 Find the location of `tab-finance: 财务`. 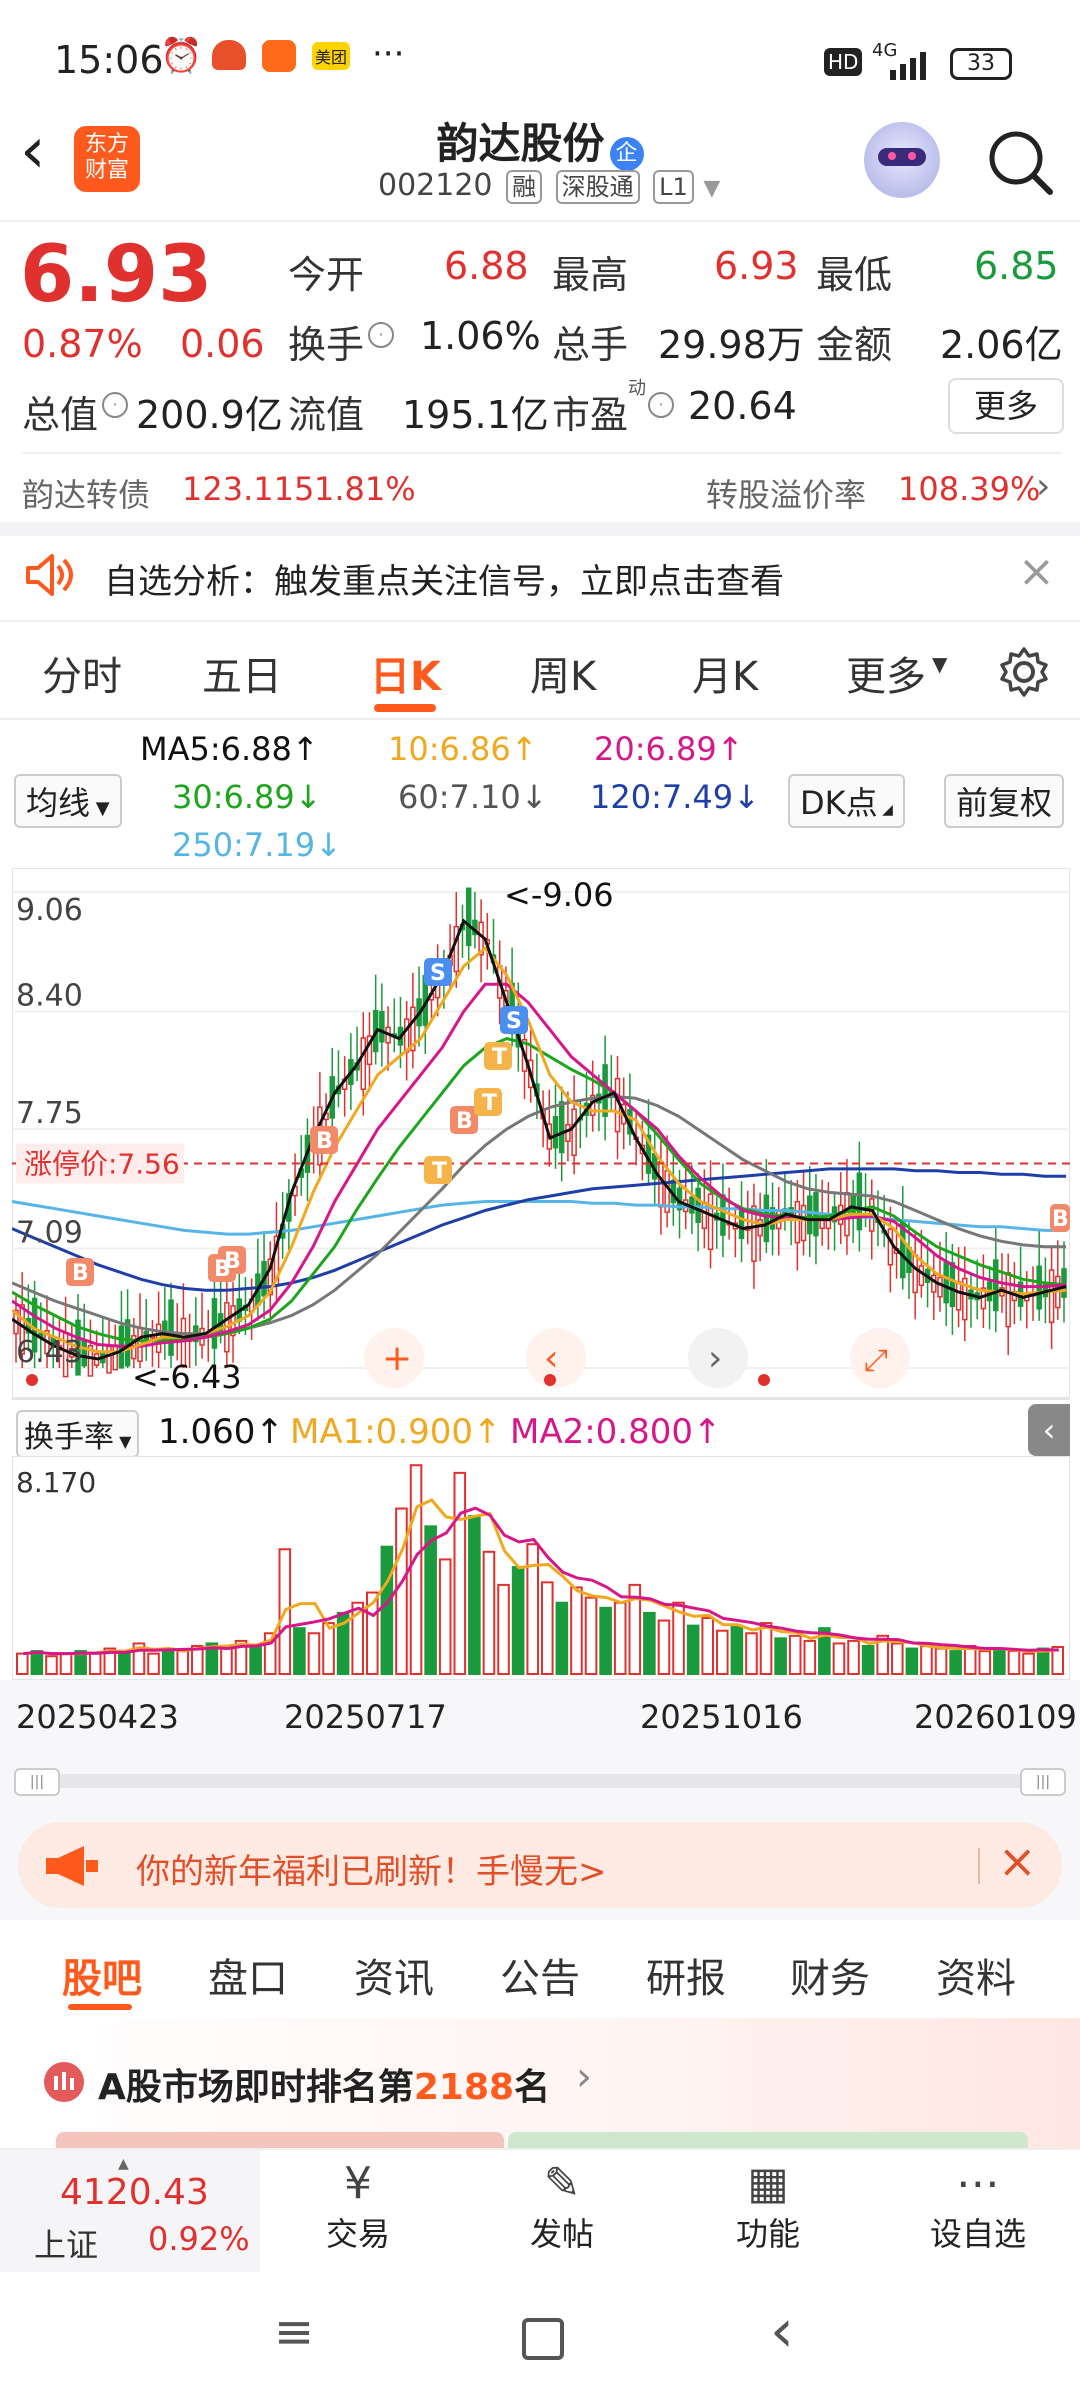

tab-finance: 财务 is located at coordinates (830, 1975).